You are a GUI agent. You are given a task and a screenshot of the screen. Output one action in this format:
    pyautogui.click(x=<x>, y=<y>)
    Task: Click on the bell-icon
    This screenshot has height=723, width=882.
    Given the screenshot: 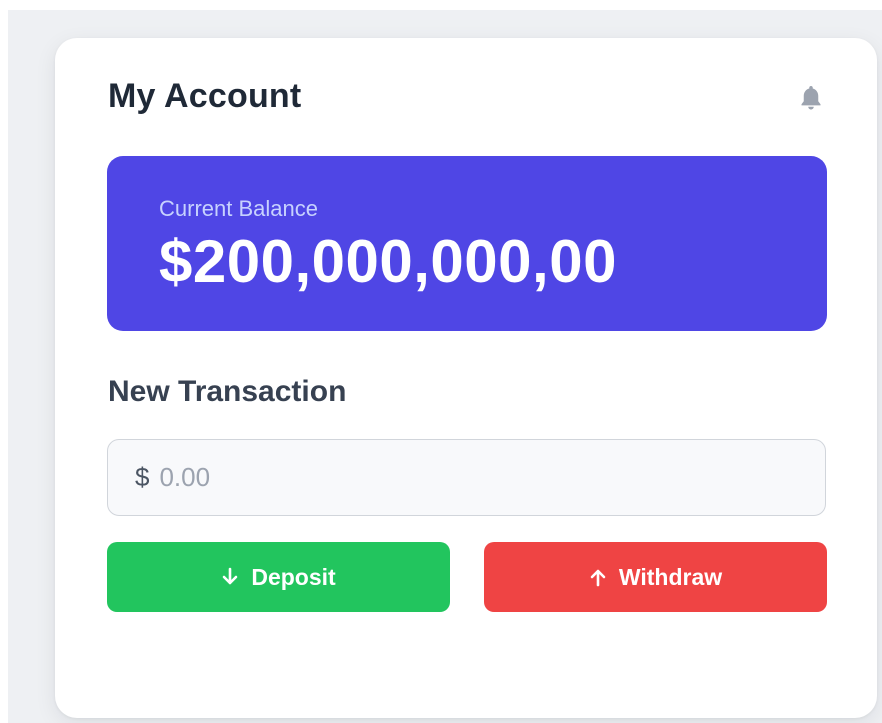 What is the action you would take?
    pyautogui.click(x=811, y=98)
    